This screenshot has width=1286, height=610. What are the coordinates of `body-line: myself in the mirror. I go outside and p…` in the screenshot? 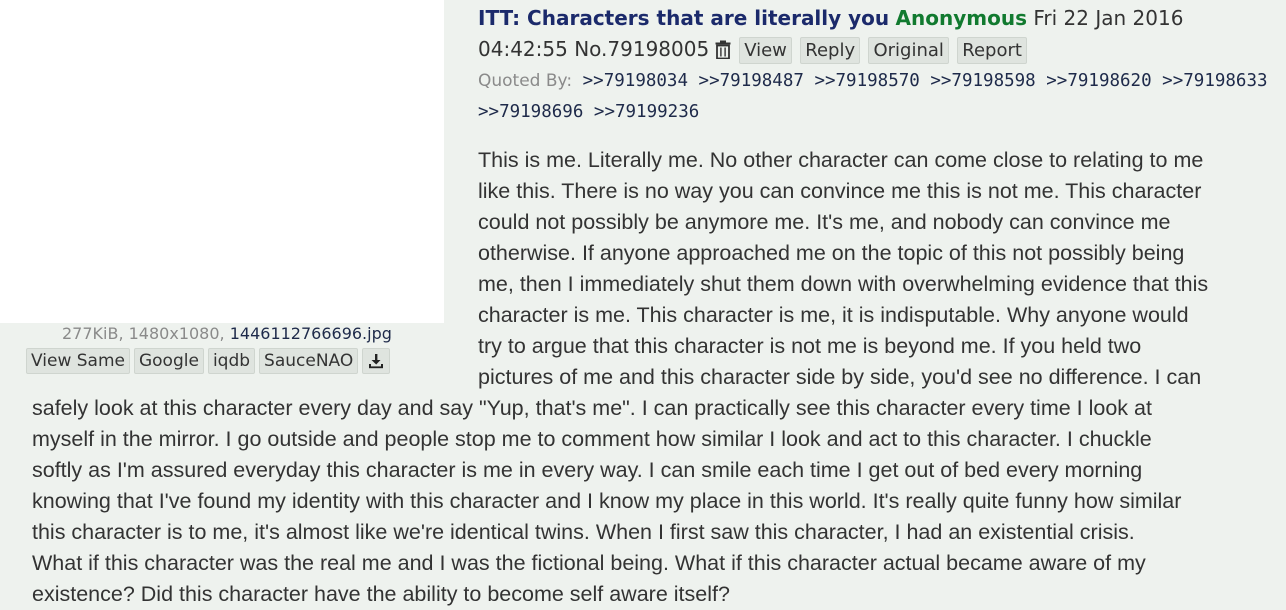 It's located at (592, 439).